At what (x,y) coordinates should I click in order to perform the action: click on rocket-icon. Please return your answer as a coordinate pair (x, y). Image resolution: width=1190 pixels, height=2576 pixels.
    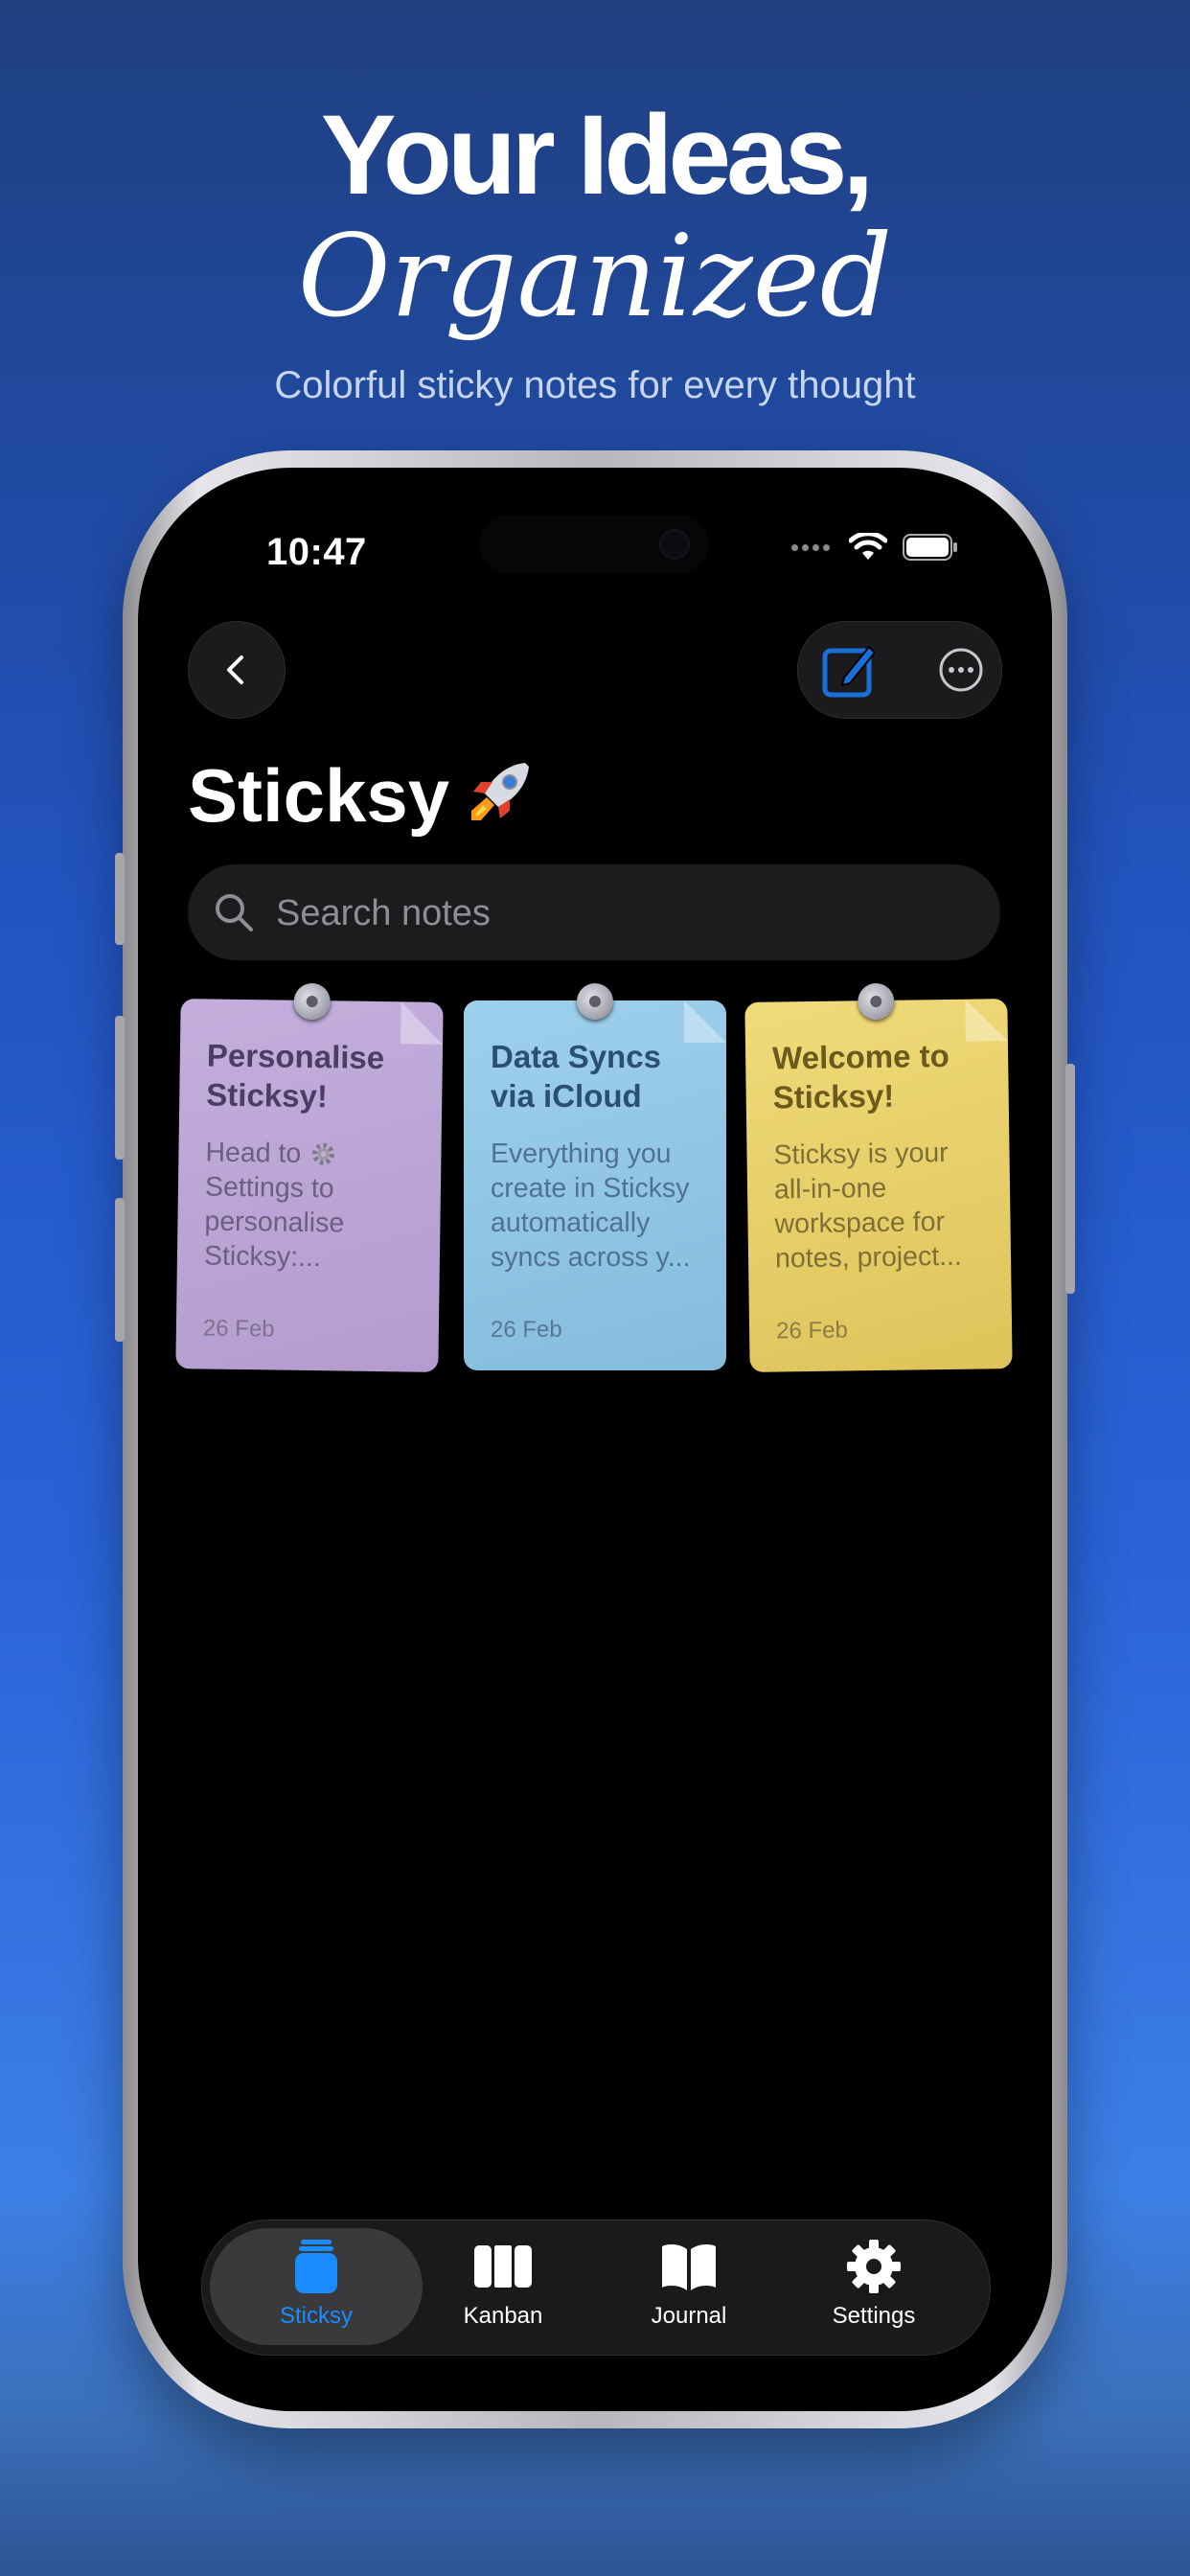
    Looking at the image, I should click on (500, 791).